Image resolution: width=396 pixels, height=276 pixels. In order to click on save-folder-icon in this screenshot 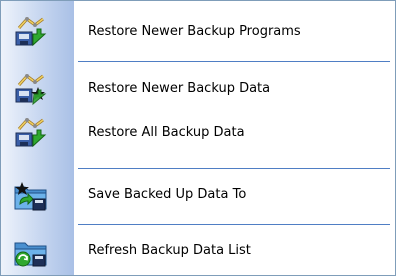, I will do `click(31, 196)`.